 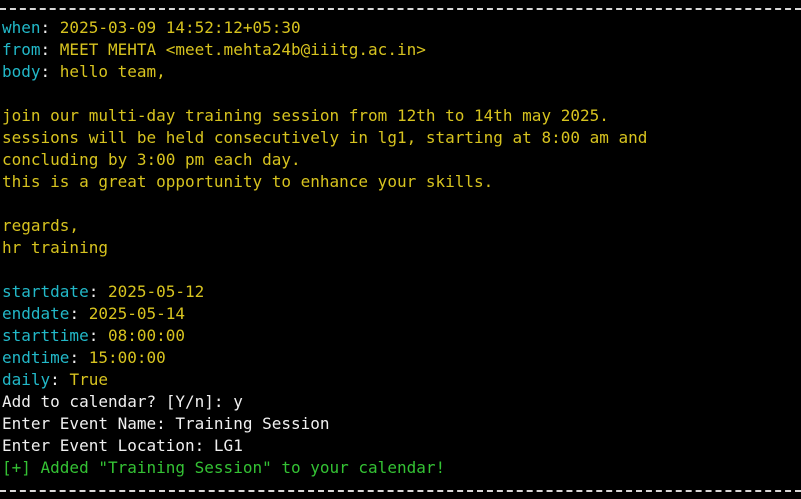 I want to click on endtime-value: 15:00:00, so click(x=127, y=357).